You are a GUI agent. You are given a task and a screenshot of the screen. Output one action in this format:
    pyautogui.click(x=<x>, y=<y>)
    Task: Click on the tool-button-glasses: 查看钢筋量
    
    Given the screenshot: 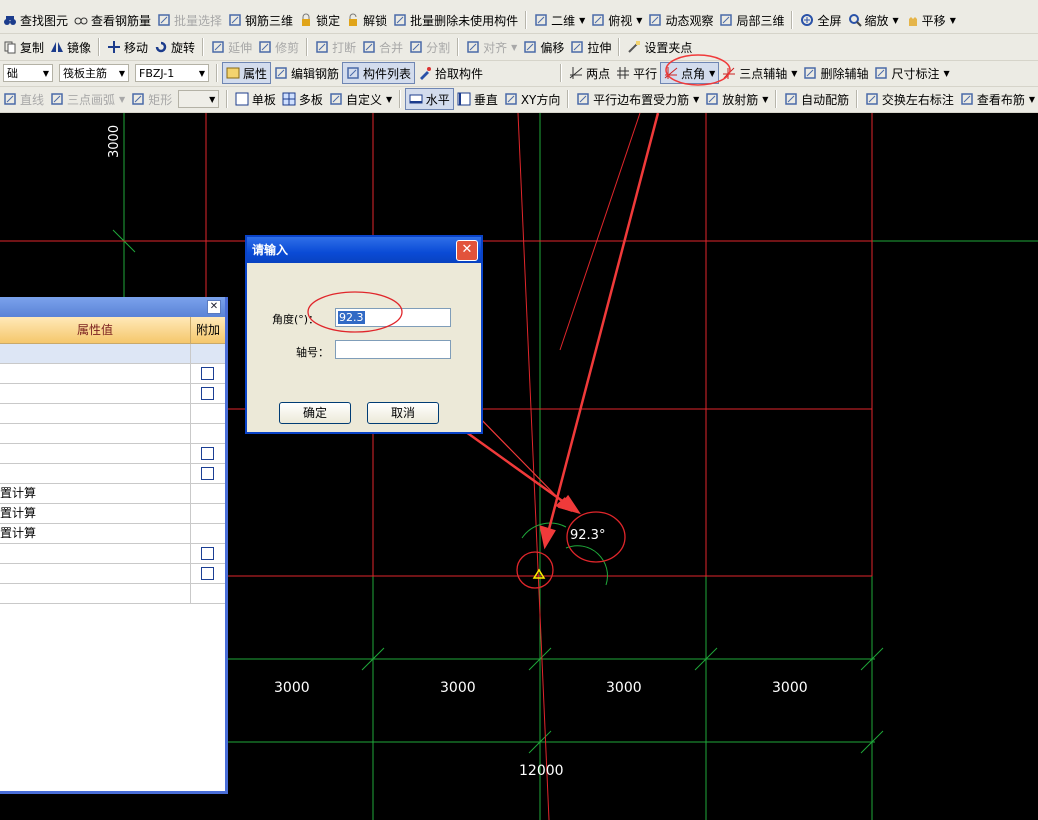 What is the action you would take?
    pyautogui.click(x=112, y=20)
    